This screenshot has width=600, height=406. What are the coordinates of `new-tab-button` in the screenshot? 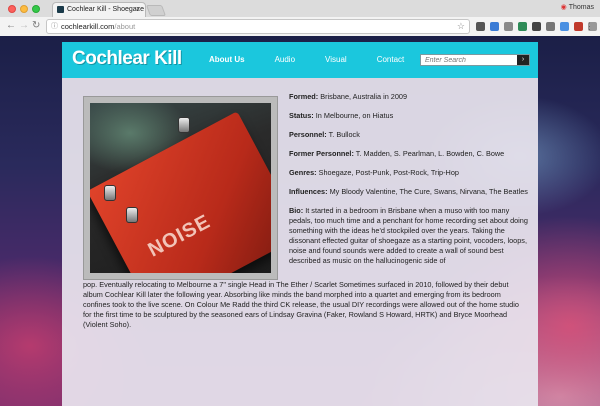 It's located at (156, 10).